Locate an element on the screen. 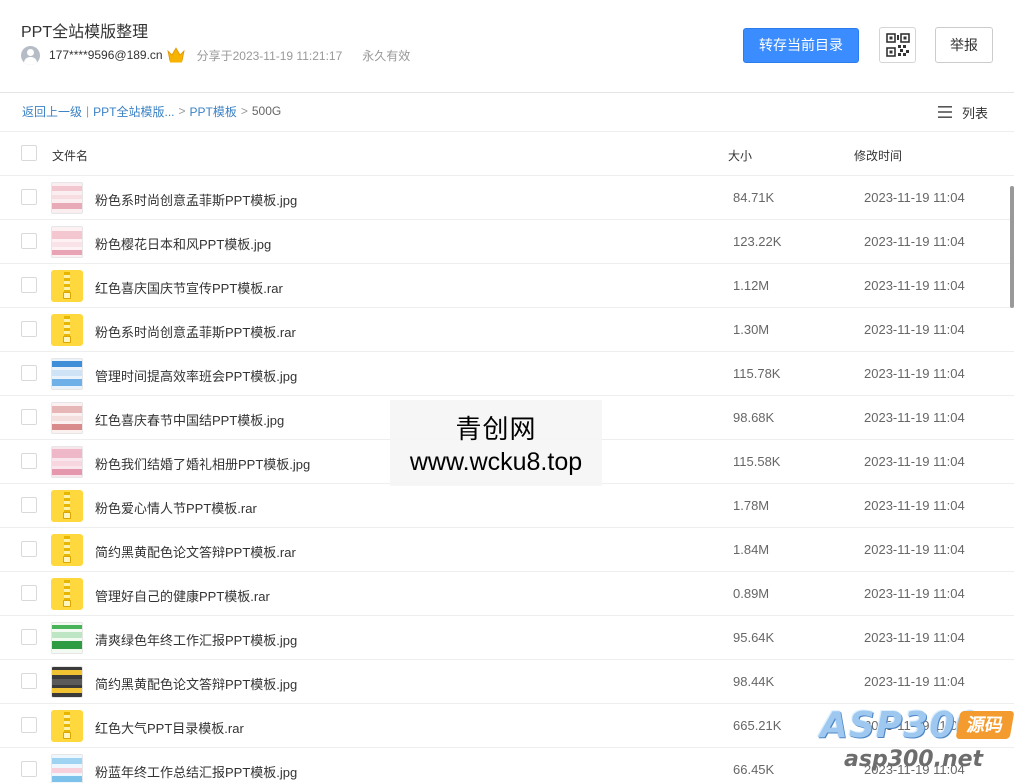 The image size is (1014, 783). report-button: 举报 is located at coordinates (964, 45).